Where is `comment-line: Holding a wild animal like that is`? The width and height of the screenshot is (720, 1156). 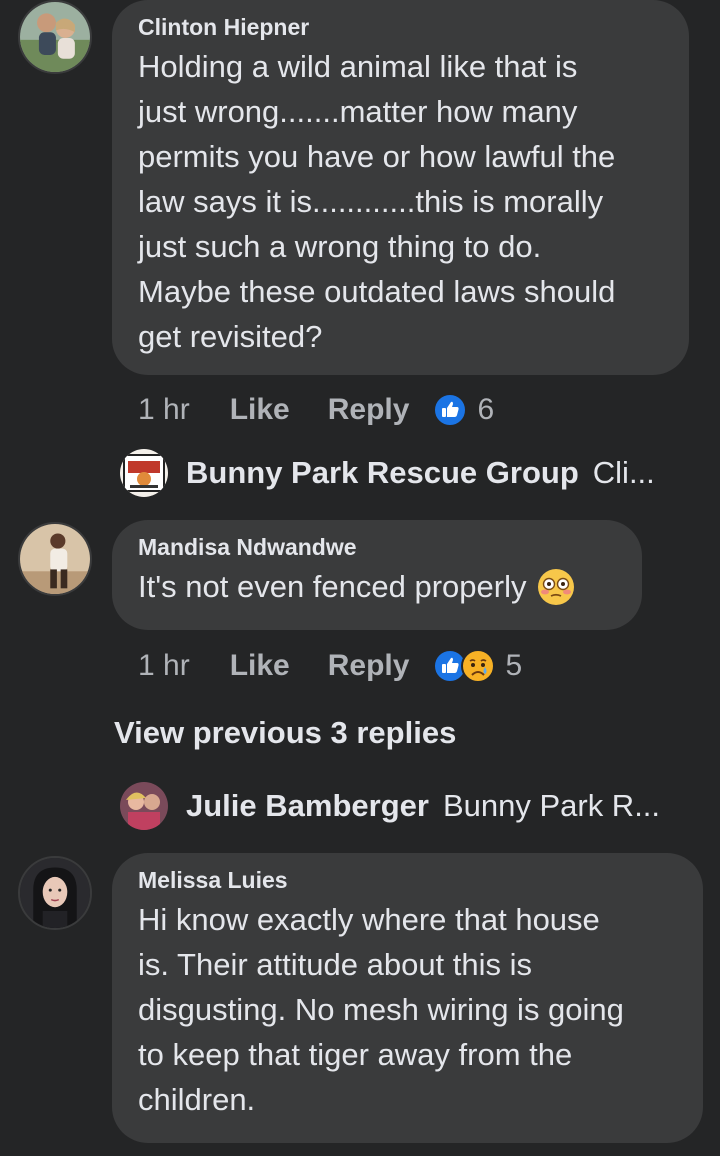
comment-line: Holding a wild animal like that is is located at coordinates (358, 66).